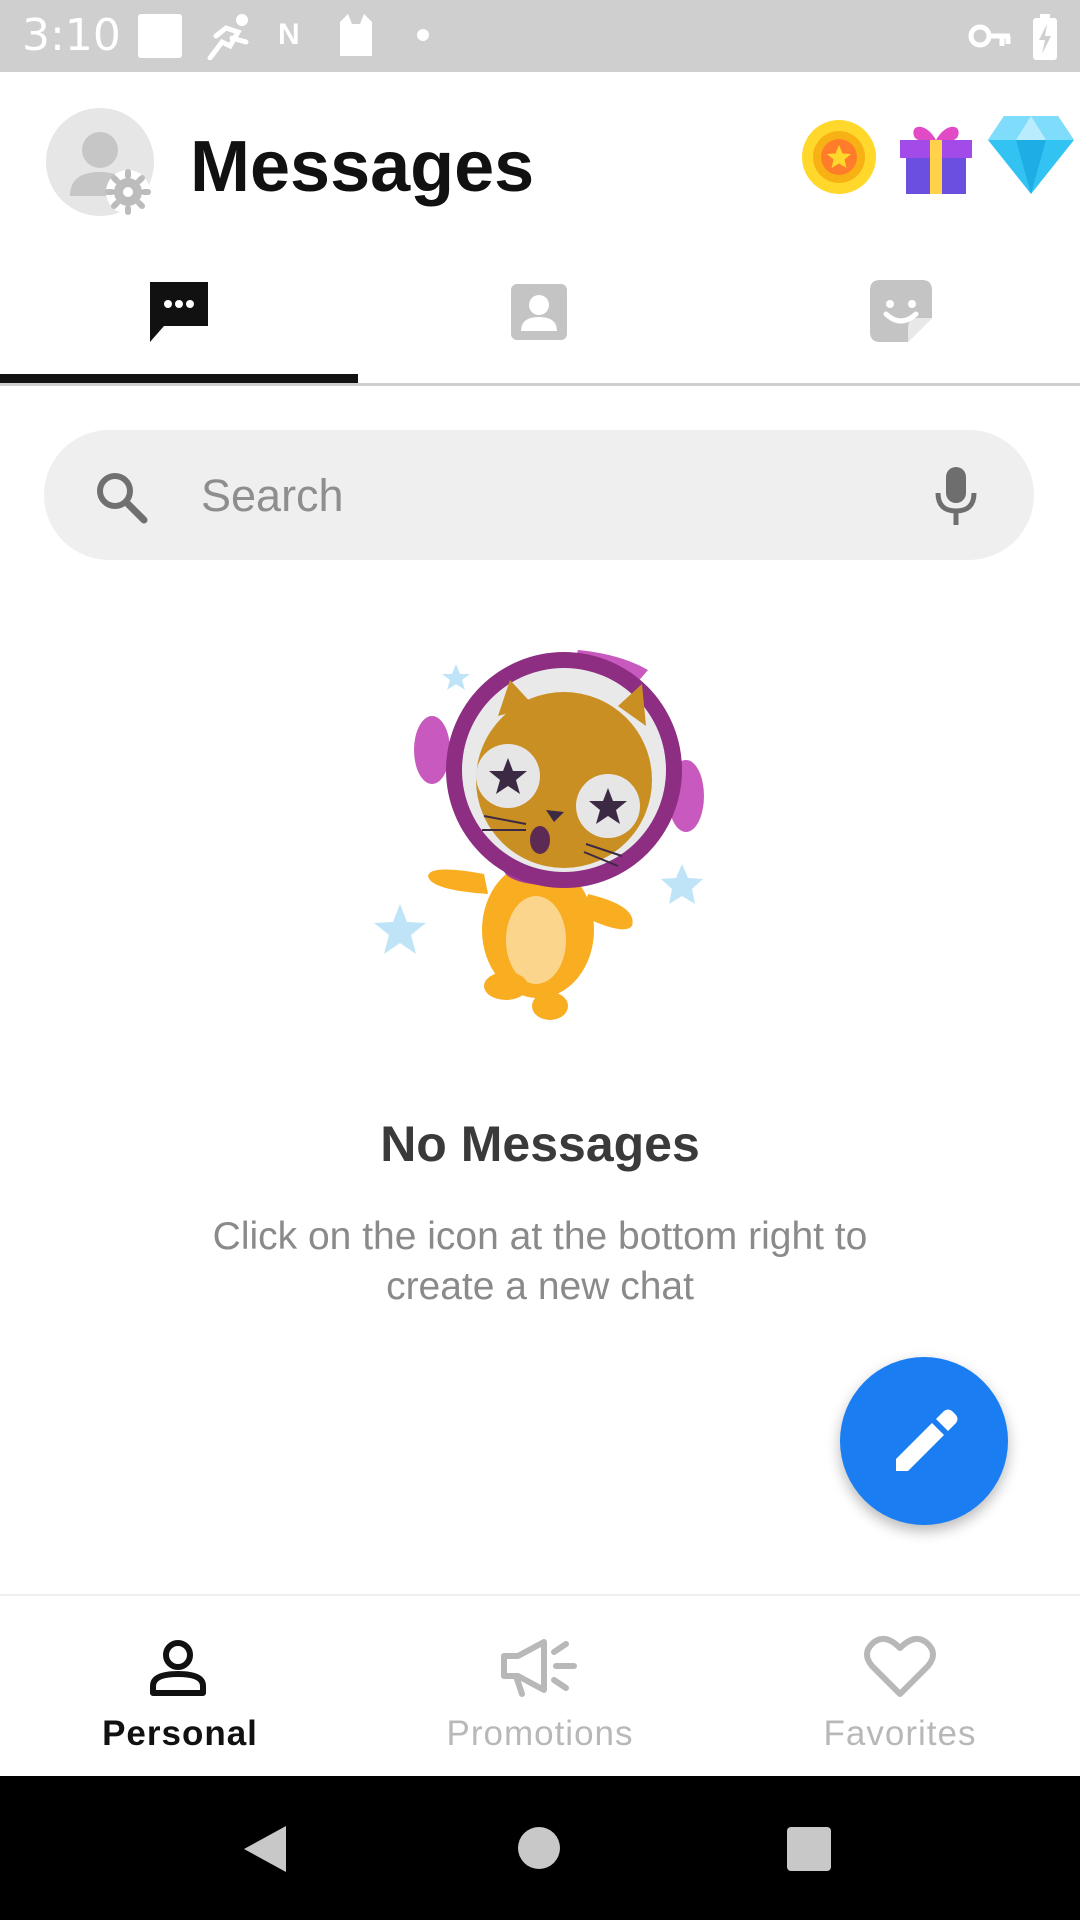 The width and height of the screenshot is (1080, 1920). I want to click on active-tab-indicator, so click(179, 378).